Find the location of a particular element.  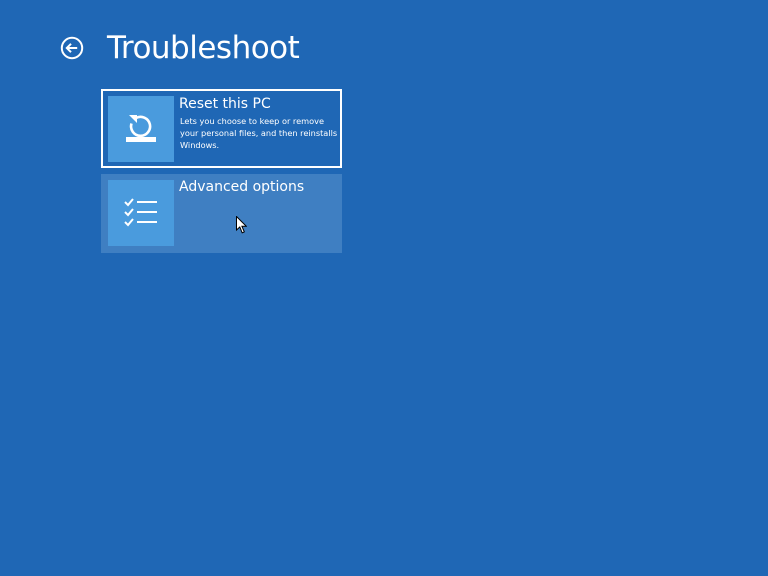

advanced-options-tile: Advanced options is located at coordinates (221, 213).